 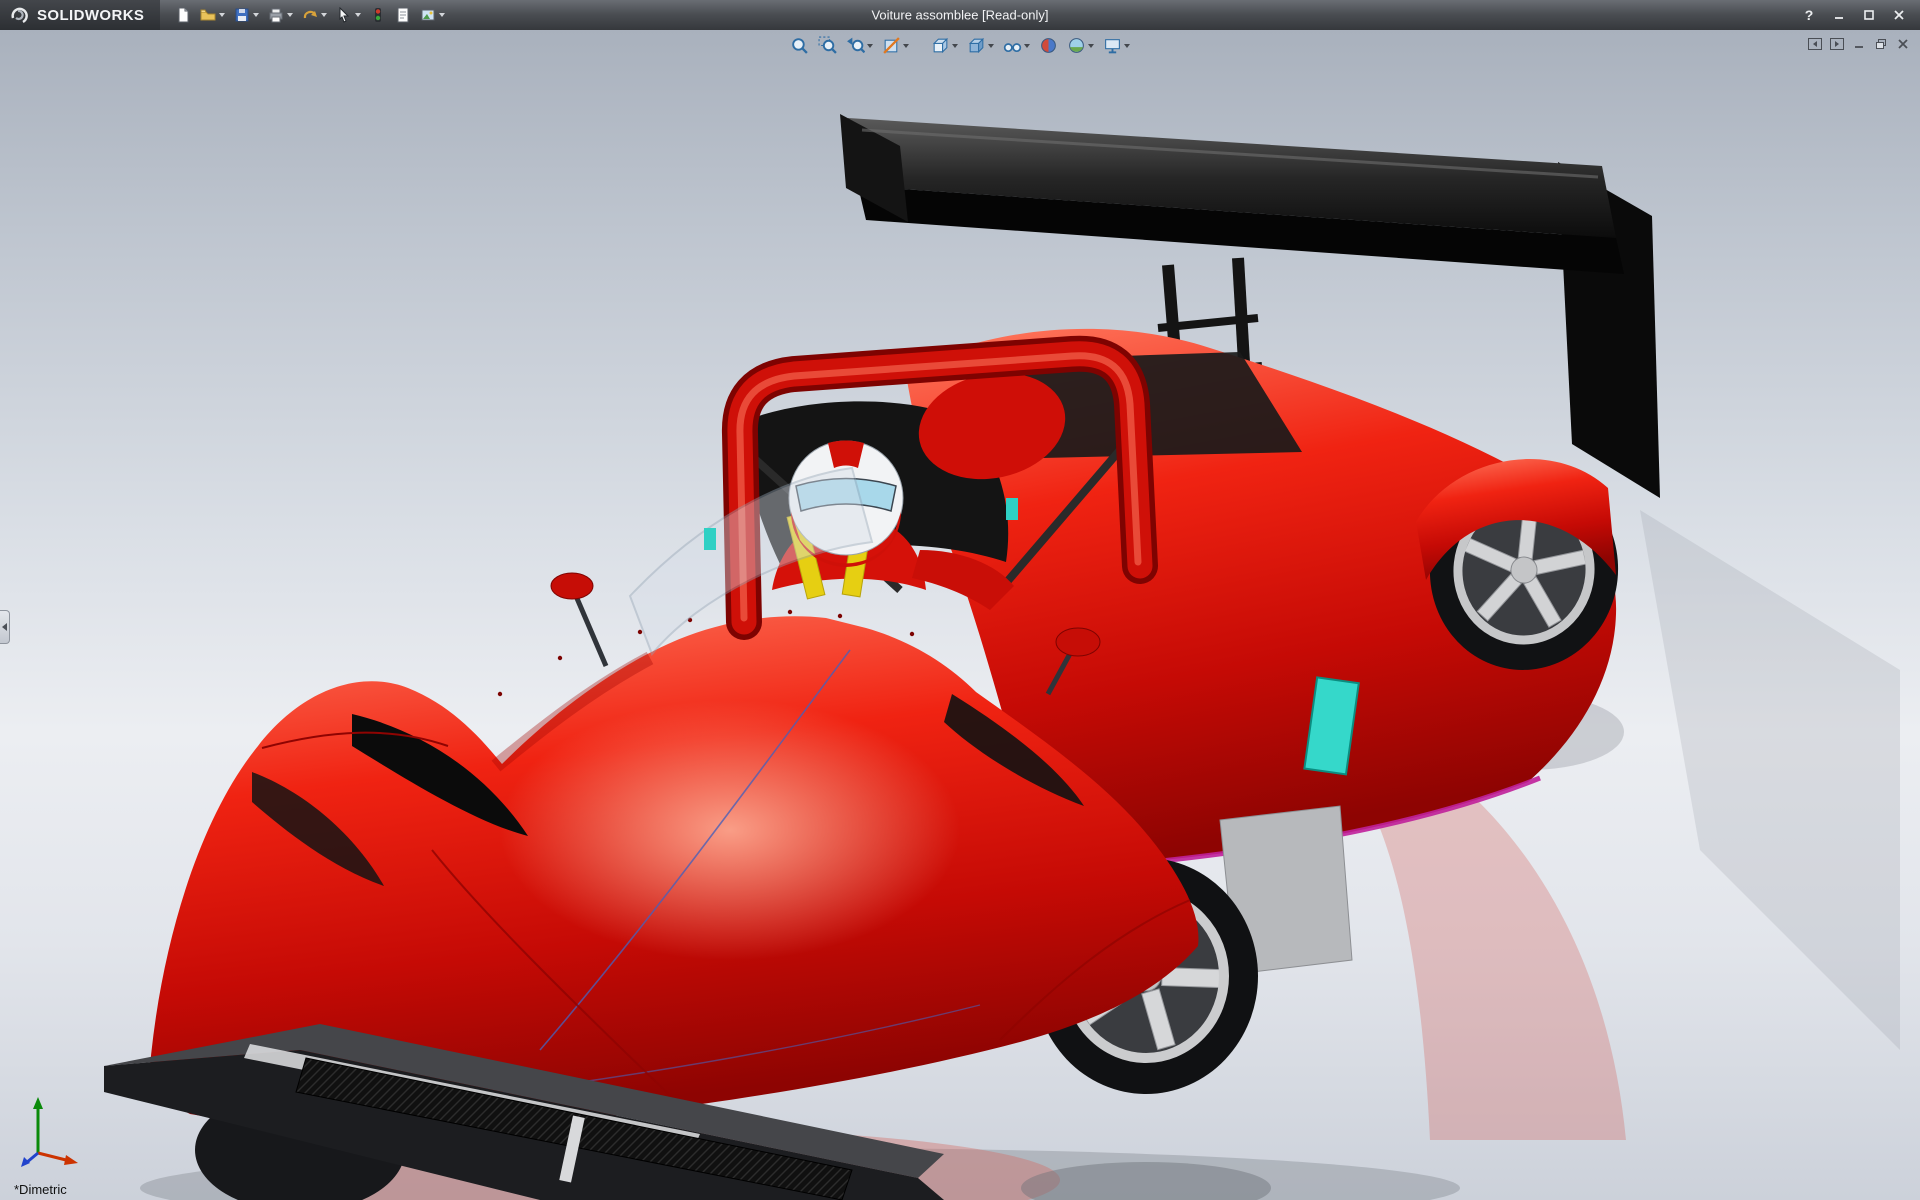 What do you see at coordinates (856, 45) in the screenshot?
I see `previous-view-icon` at bounding box center [856, 45].